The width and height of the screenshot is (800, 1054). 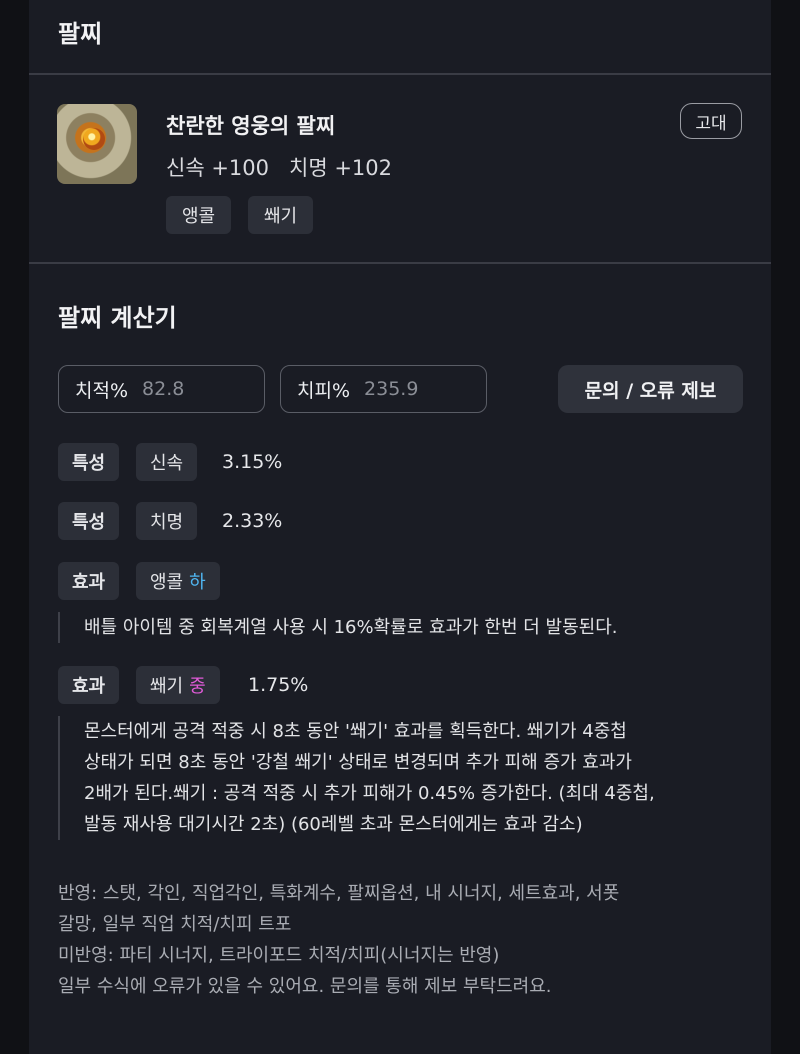 What do you see at coordinates (197, 582) in the screenshot?
I see `effect-grade: 하` at bounding box center [197, 582].